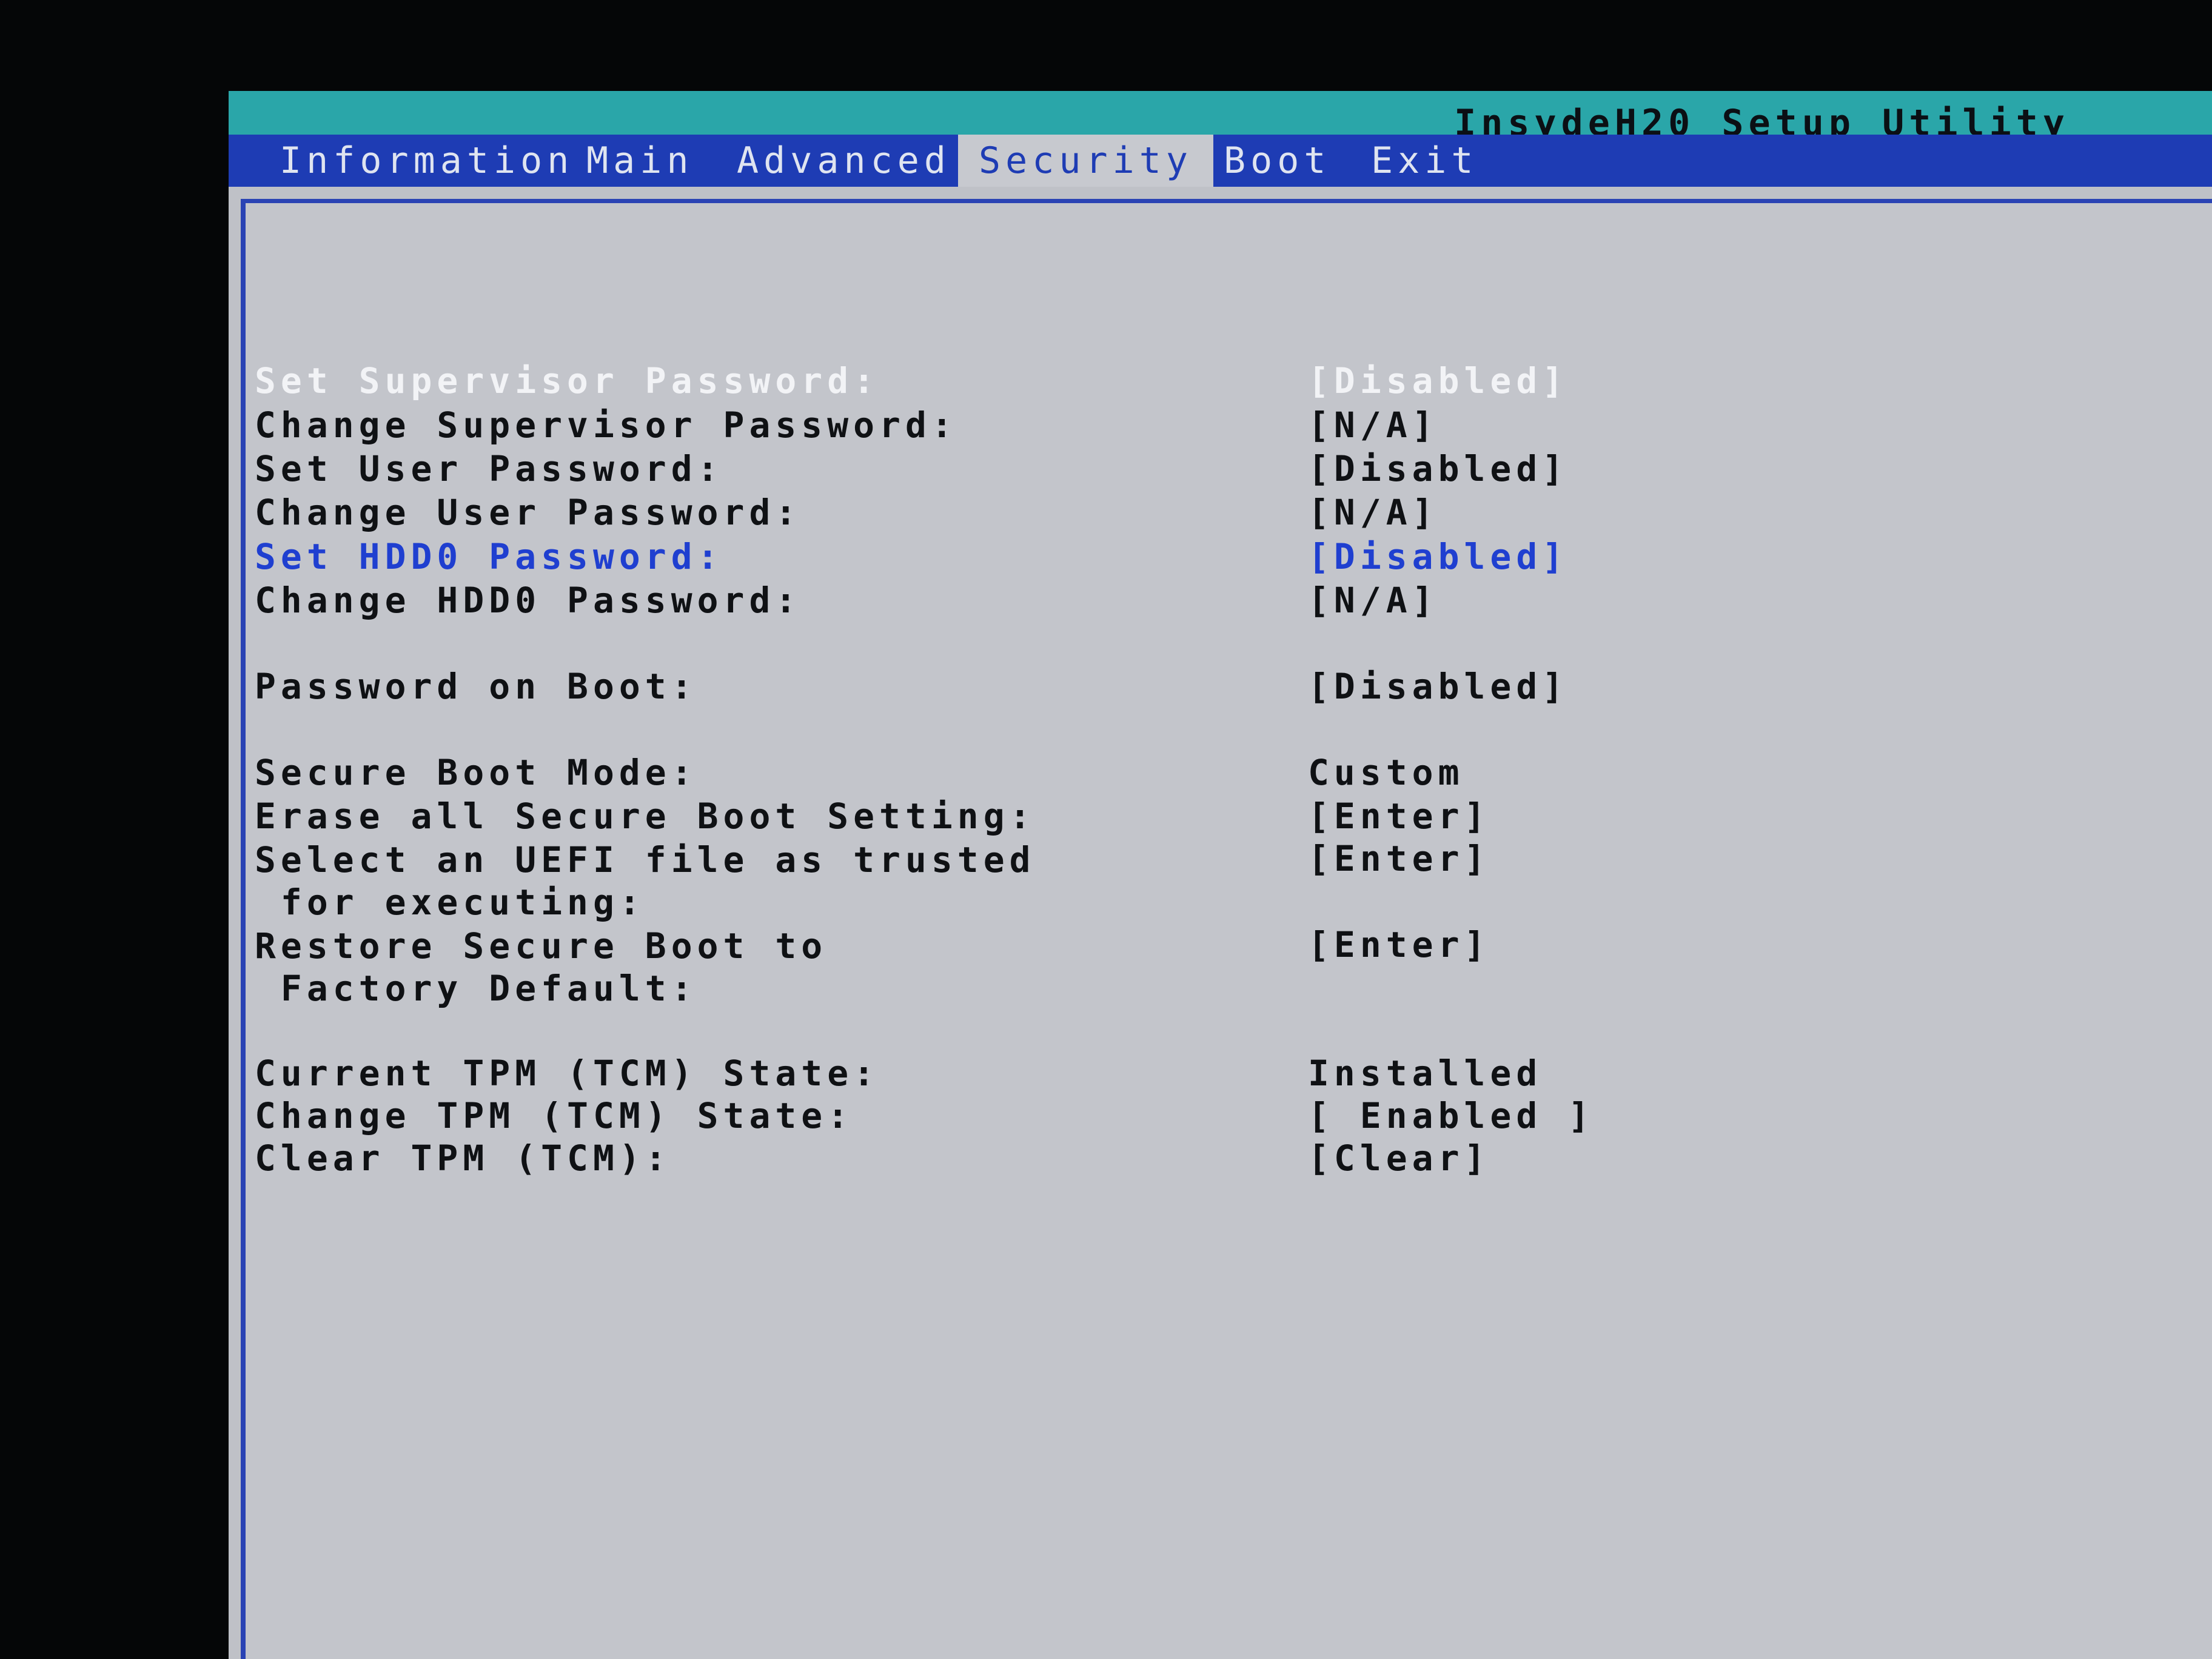 The height and width of the screenshot is (1659, 2212). I want to click on title-bar: InsydeH20 Setup Utility, so click(1220, 117).